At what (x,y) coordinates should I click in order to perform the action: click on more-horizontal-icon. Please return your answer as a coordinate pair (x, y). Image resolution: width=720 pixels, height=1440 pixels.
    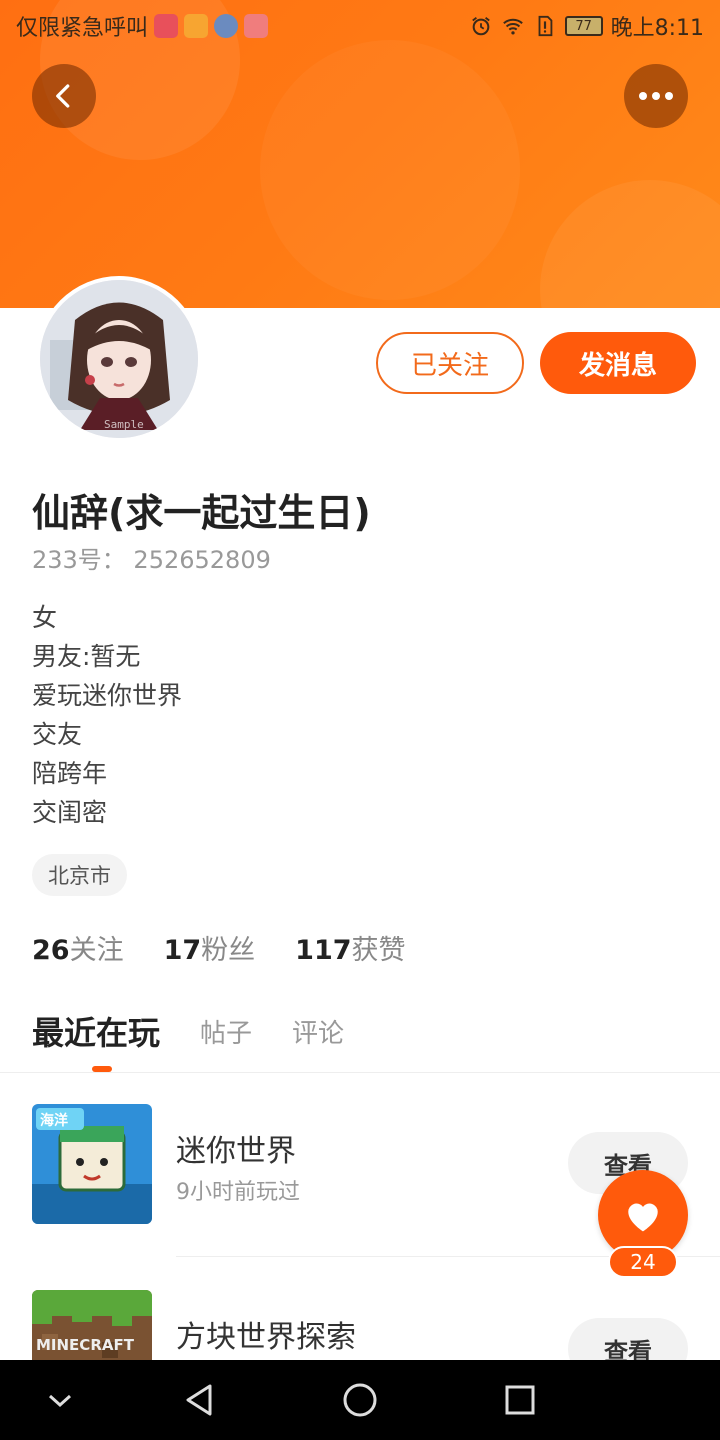
    Looking at the image, I should click on (656, 96).